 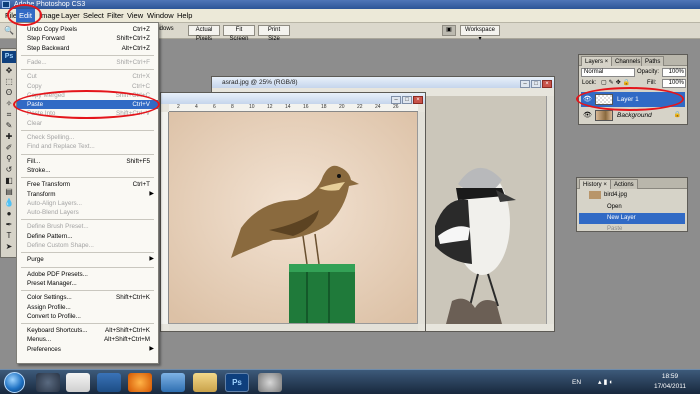 What do you see at coordinates (293, 327) in the screenshot?
I see `horizontal-scrollbar` at bounding box center [293, 327].